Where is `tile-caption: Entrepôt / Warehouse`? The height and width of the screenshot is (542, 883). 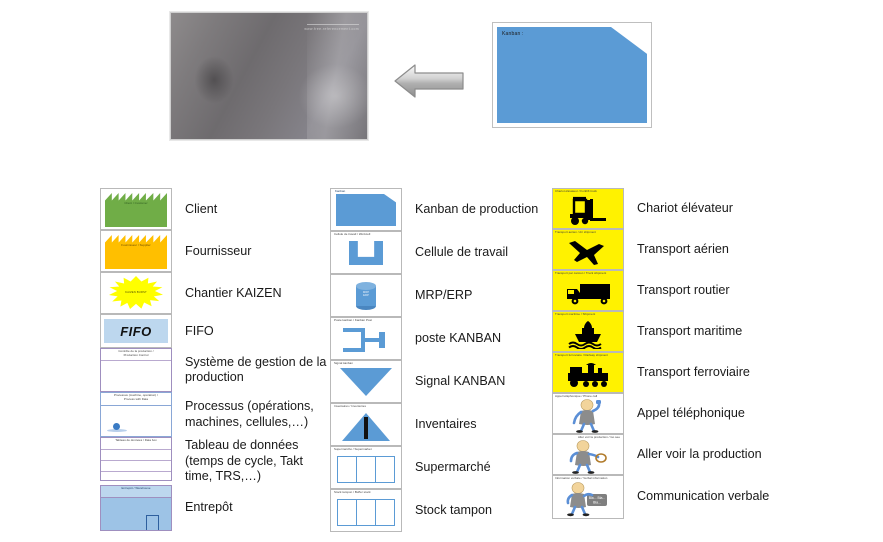 tile-caption: Entrepôt / Warehouse is located at coordinates (136, 487).